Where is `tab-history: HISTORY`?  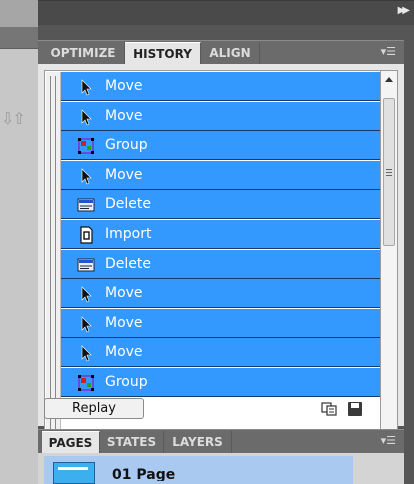 tab-history: HISTORY is located at coordinates (163, 53).